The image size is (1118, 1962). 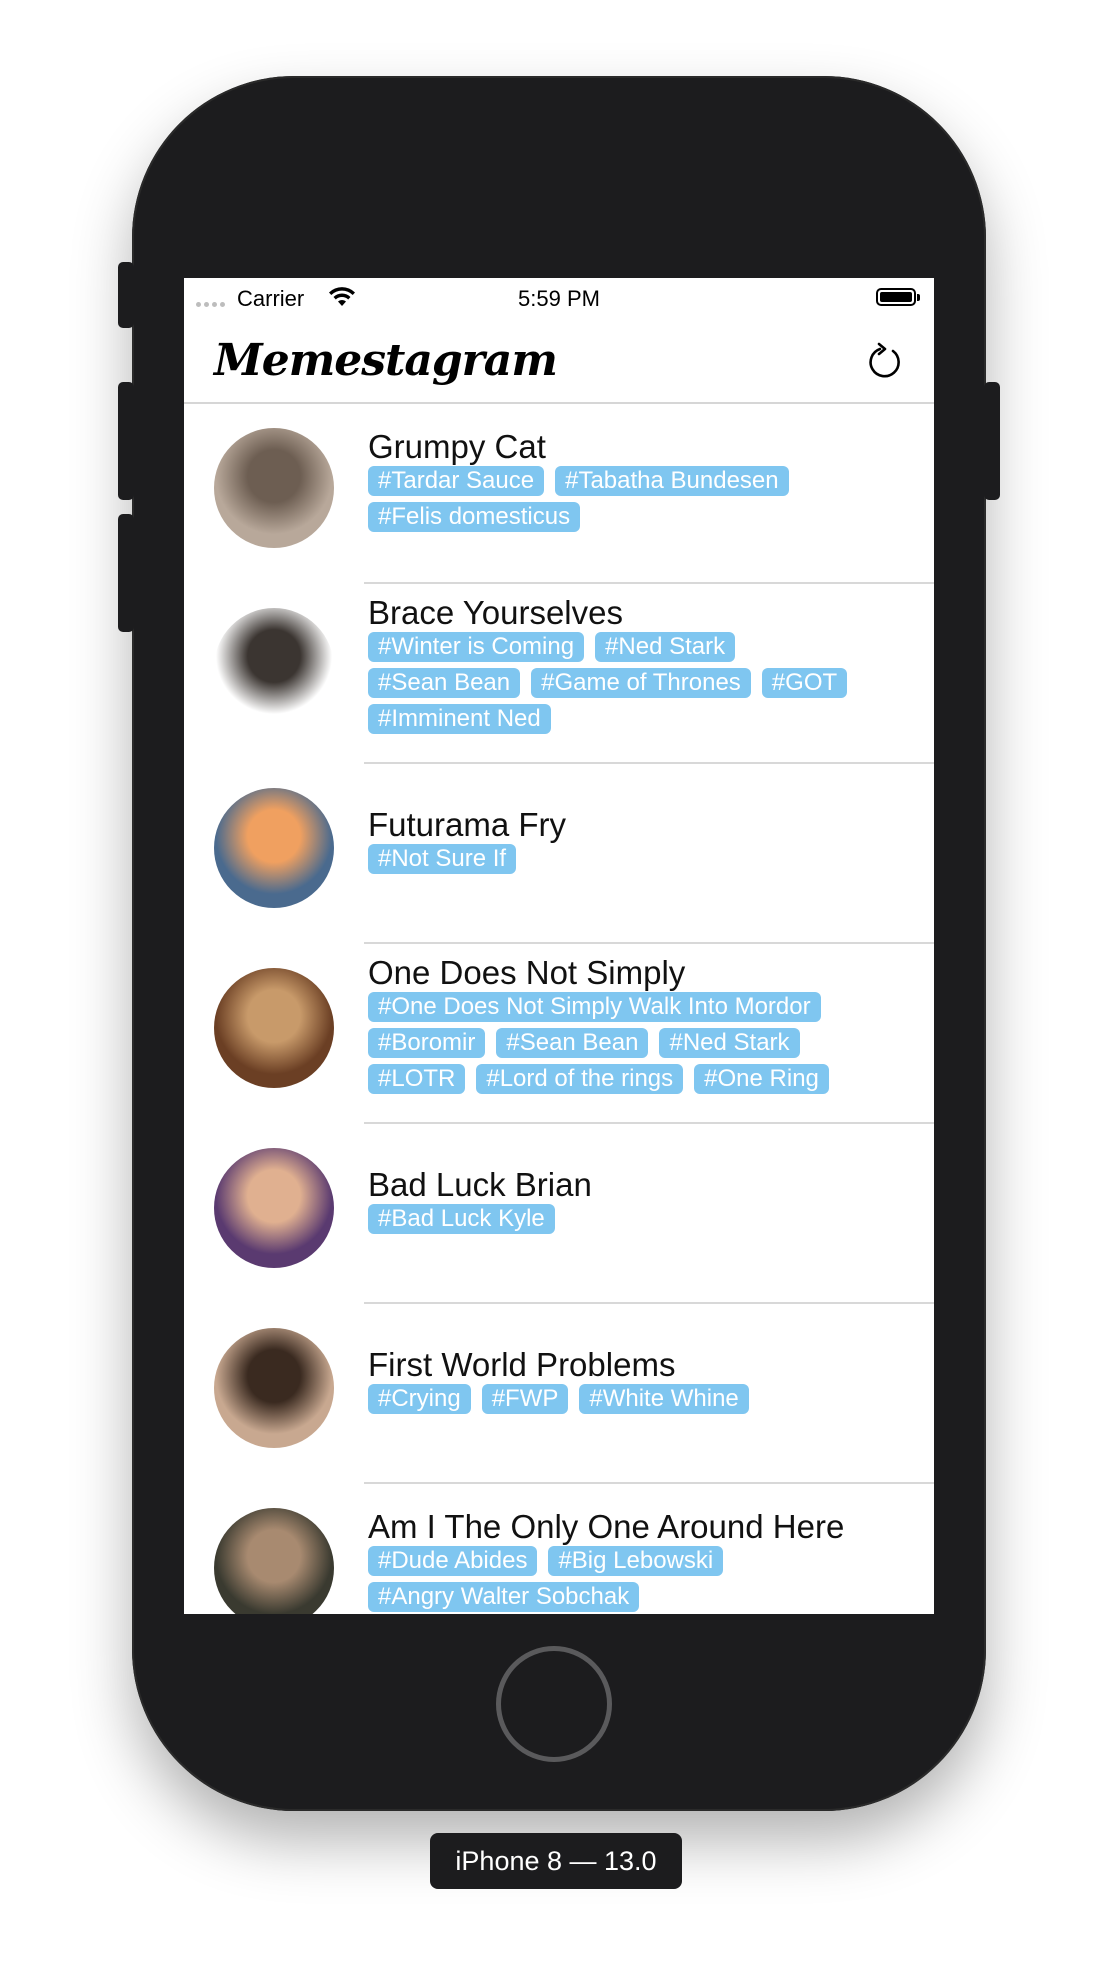 I want to click on refresh-icon, so click(x=885, y=363).